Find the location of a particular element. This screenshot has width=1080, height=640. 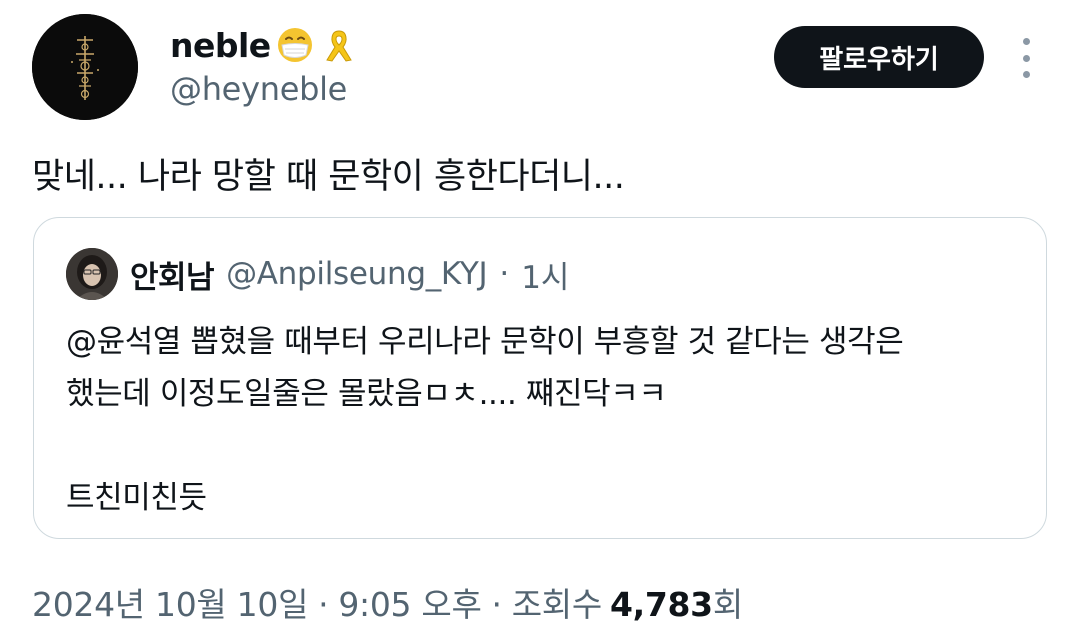

more-options-button is located at coordinates (1026, 58).